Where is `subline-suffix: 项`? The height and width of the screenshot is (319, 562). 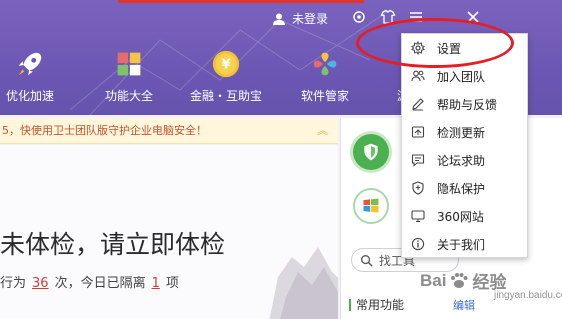 subline-suffix: 项 is located at coordinates (172, 283).